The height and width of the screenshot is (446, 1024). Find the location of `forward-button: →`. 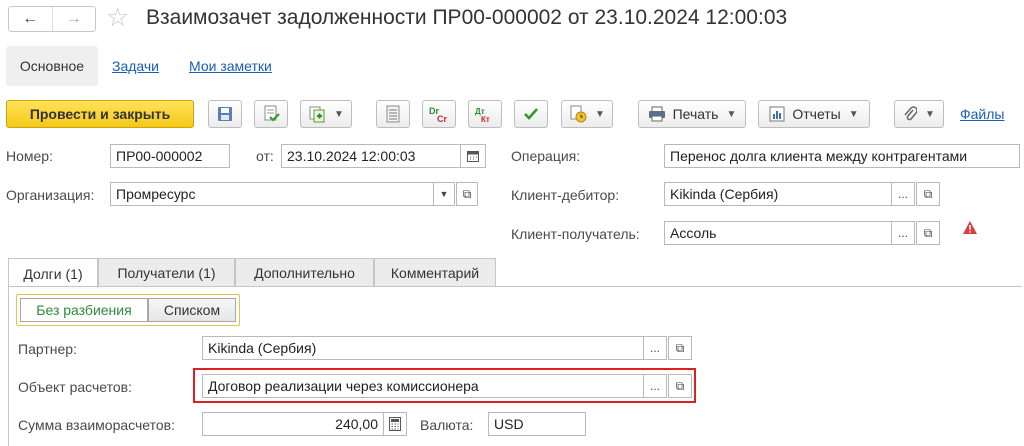

forward-button: → is located at coordinates (73, 19).